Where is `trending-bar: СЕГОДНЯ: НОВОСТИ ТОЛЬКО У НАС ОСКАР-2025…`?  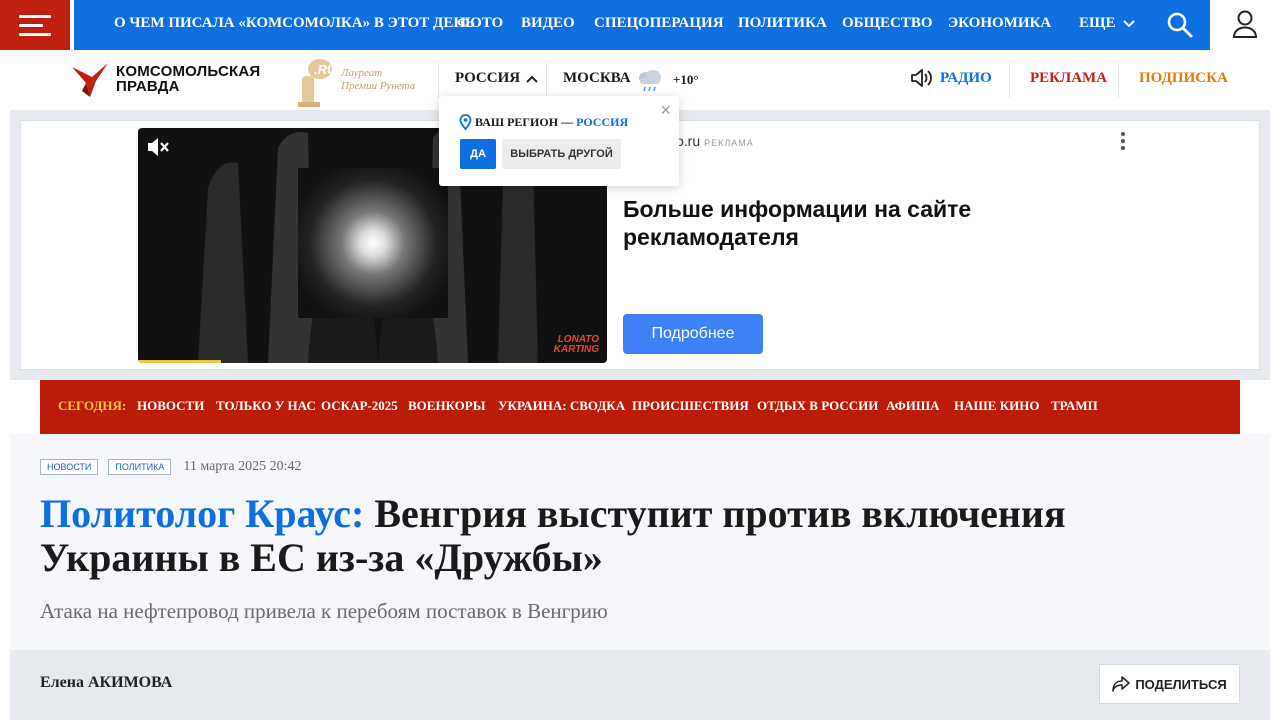 trending-bar: СЕГОДНЯ: НОВОСТИ ТОЛЬКО У НАС ОСКАР-2025… is located at coordinates (640, 407).